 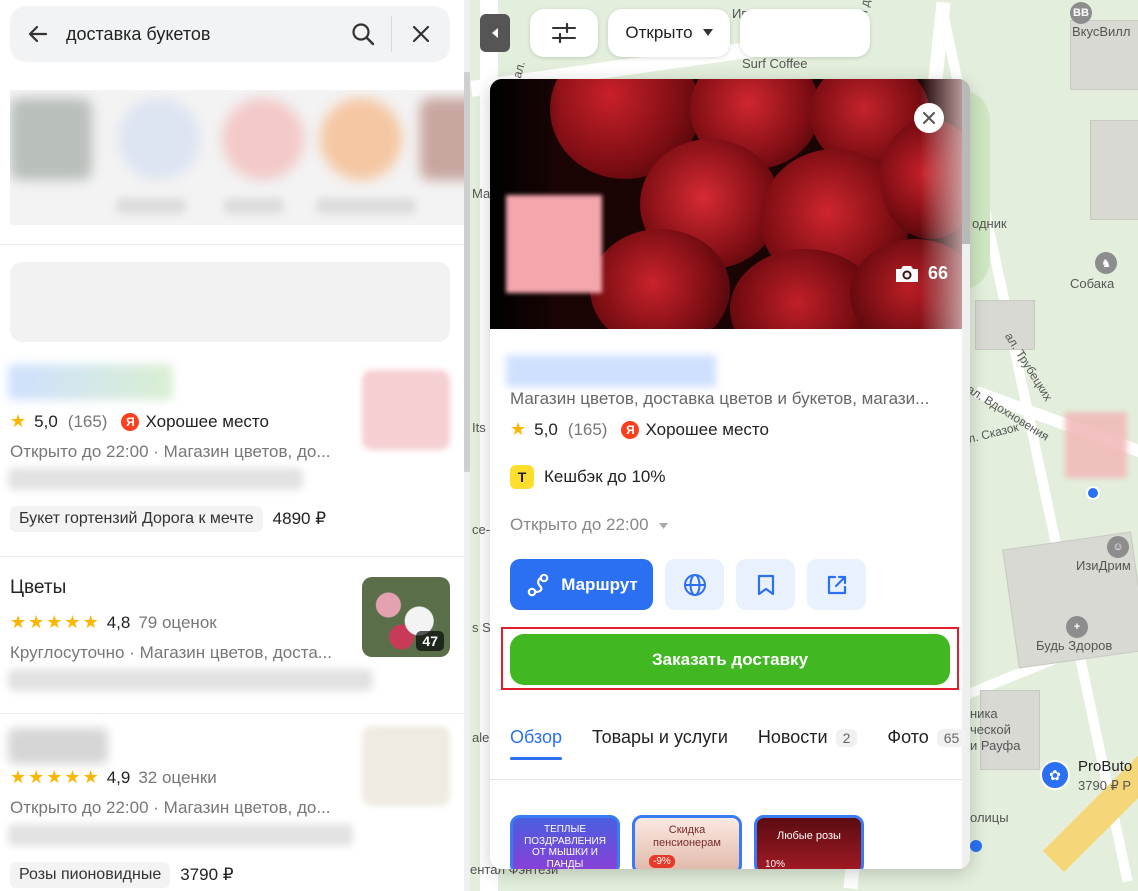 I want to click on result-product: Розы пионовидные 3790 ₽, so click(x=122, y=875).